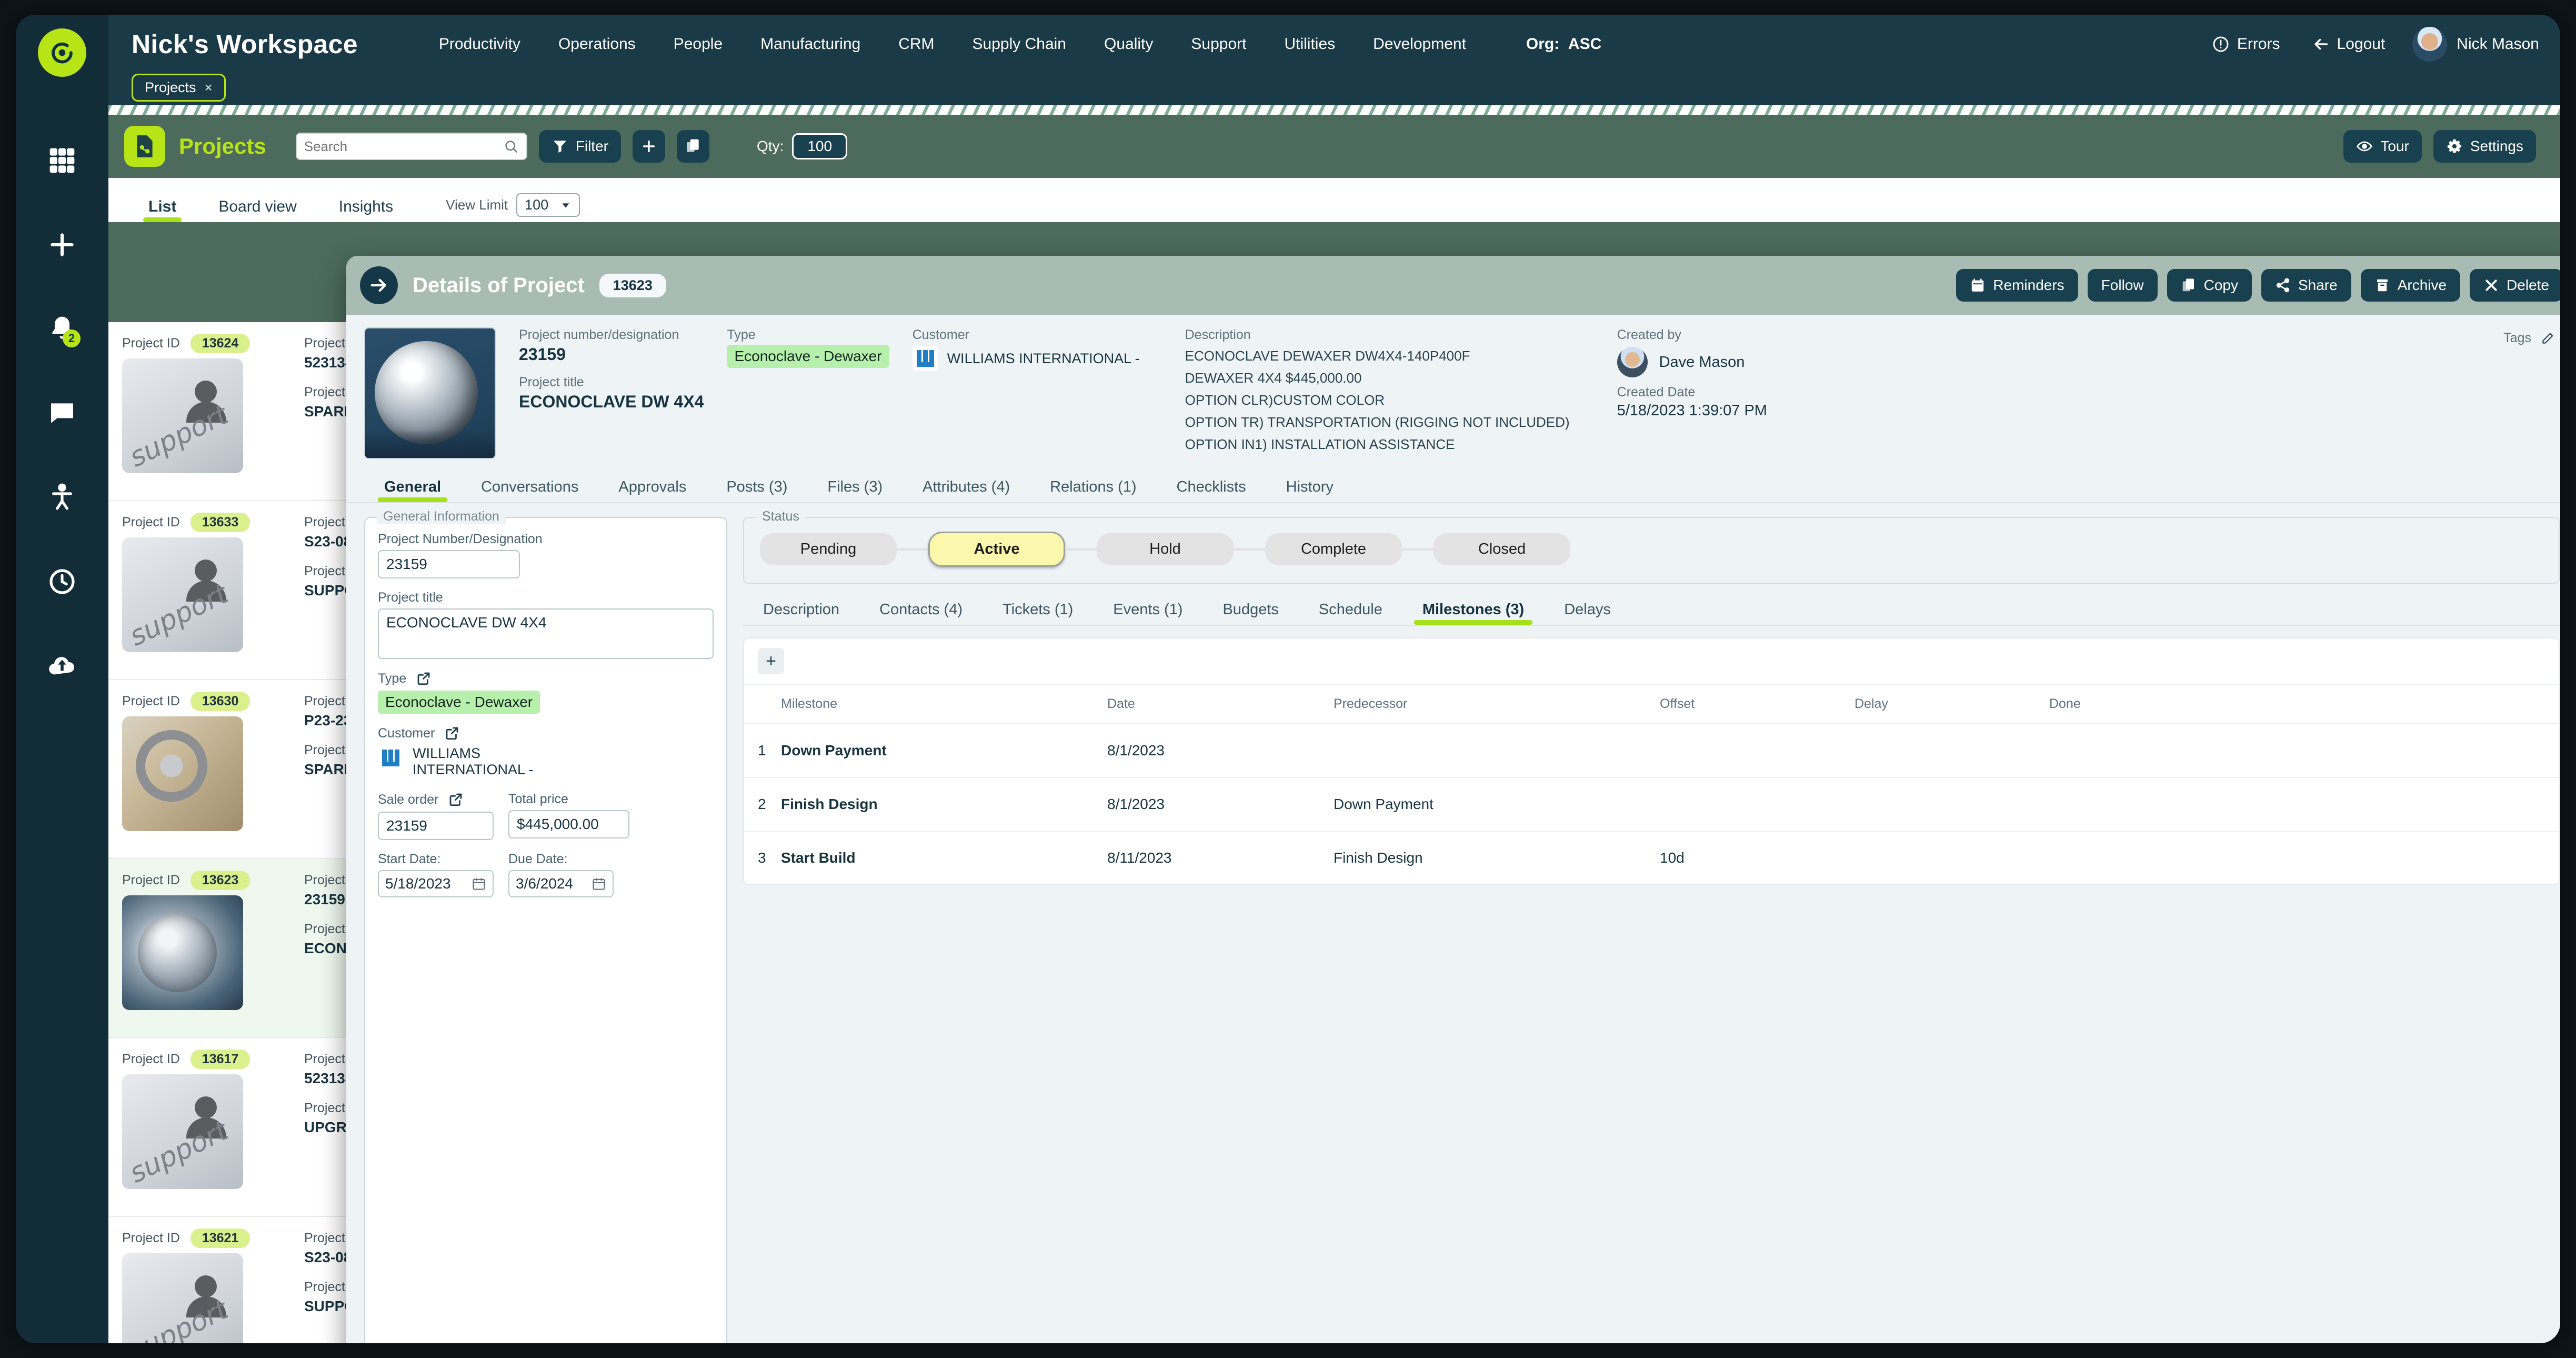 Image resolution: width=2576 pixels, height=1358 pixels. What do you see at coordinates (436, 826) in the screenshot?
I see `sale-order-input: 23159` at bounding box center [436, 826].